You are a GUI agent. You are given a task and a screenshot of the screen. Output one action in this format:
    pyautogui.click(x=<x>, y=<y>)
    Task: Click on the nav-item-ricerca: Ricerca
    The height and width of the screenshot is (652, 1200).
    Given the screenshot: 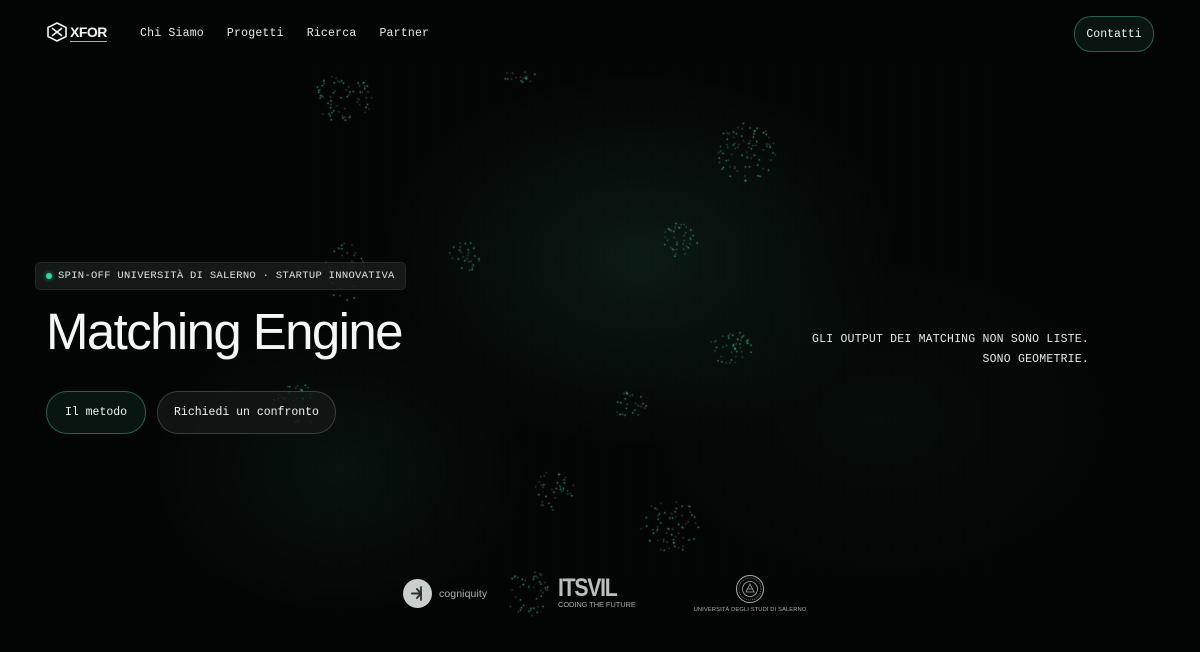 What is the action you would take?
    pyautogui.click(x=332, y=33)
    